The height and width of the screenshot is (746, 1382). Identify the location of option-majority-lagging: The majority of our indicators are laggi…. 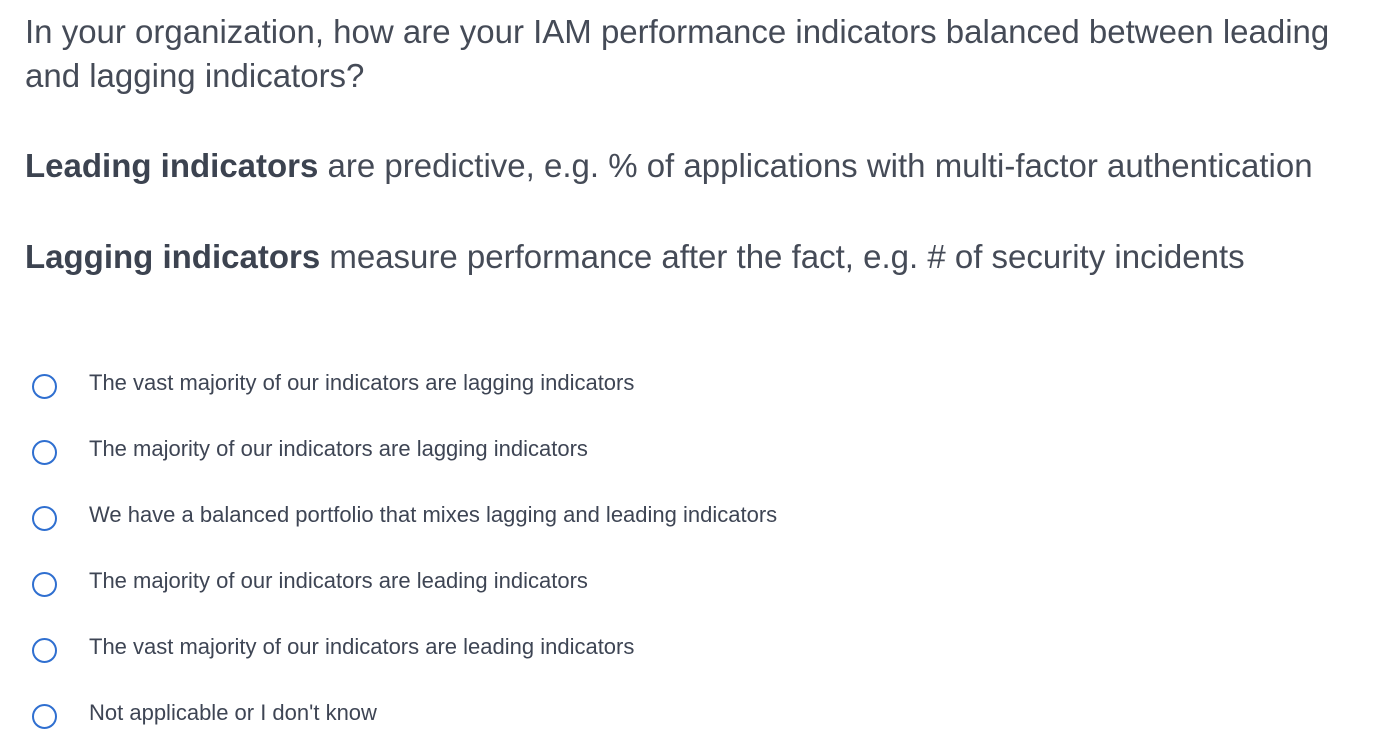
(532, 449).